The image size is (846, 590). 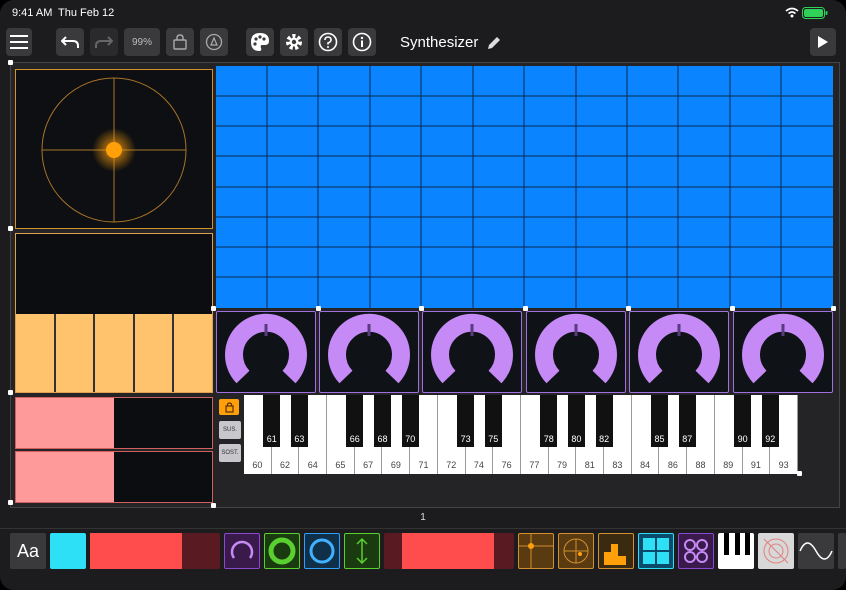 I want to click on fader-widget, so click(x=155, y=551).